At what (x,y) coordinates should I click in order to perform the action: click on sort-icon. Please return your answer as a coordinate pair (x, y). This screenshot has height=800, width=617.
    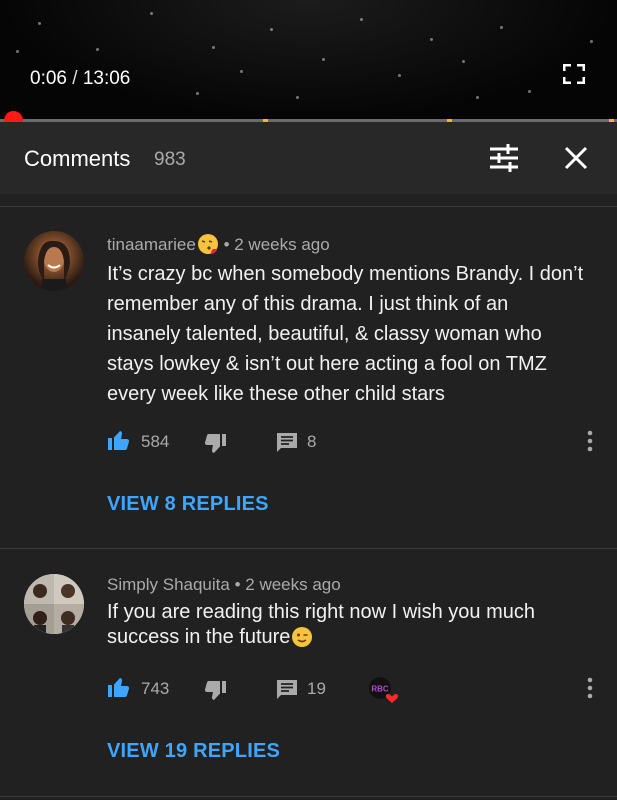
    Looking at the image, I should click on (504, 158).